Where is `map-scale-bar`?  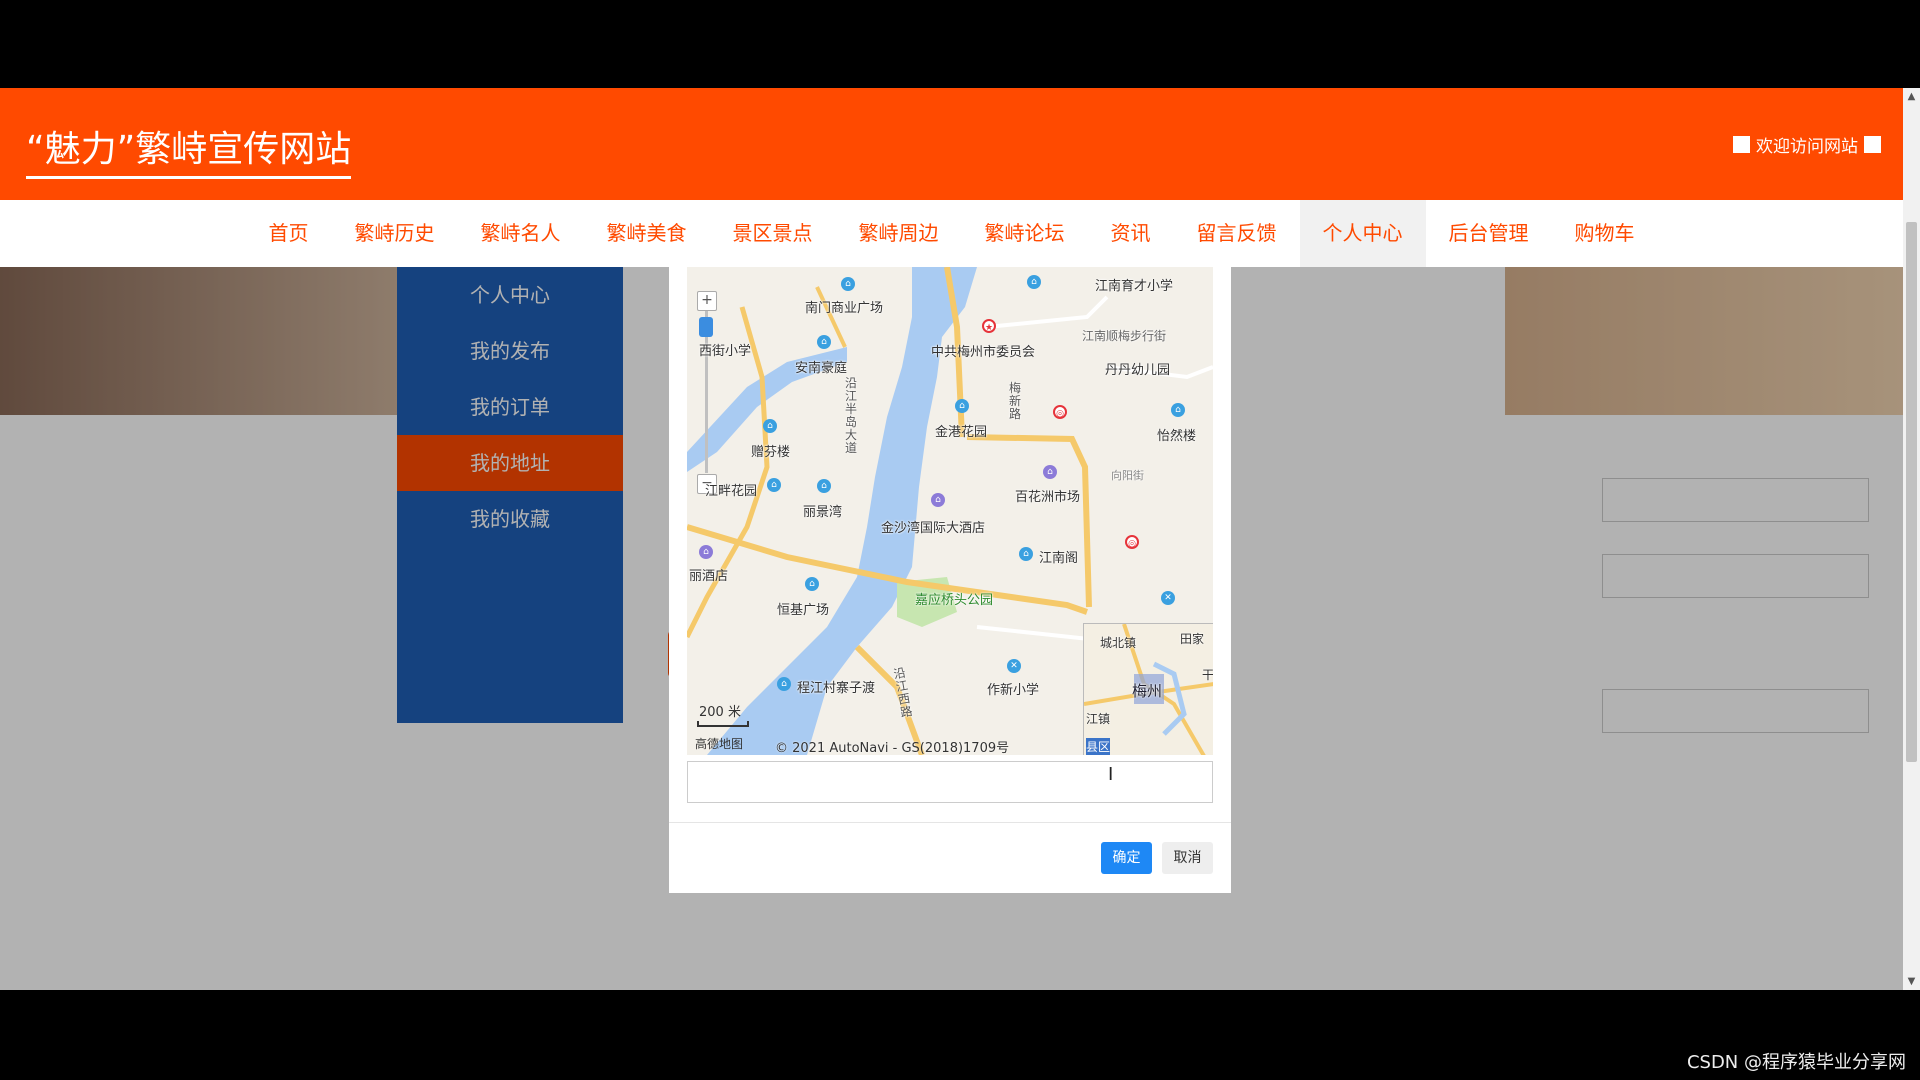 map-scale-bar is located at coordinates (723, 724).